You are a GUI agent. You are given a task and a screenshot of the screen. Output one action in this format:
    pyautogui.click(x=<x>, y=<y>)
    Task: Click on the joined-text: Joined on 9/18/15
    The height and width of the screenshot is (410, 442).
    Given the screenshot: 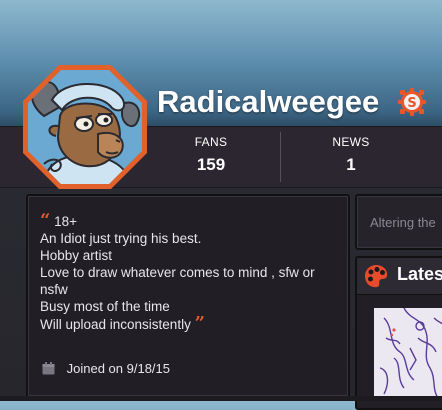 What is the action you would take?
    pyautogui.click(x=118, y=368)
    